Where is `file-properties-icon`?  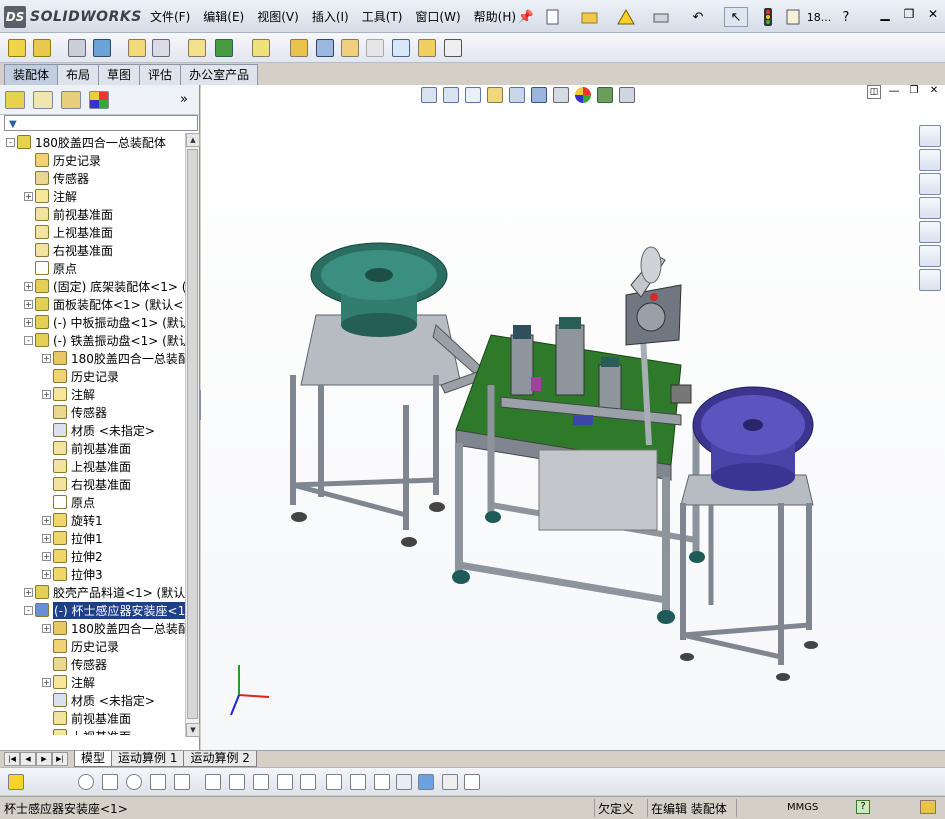
file-properties-icon is located at coordinates (793, 17).